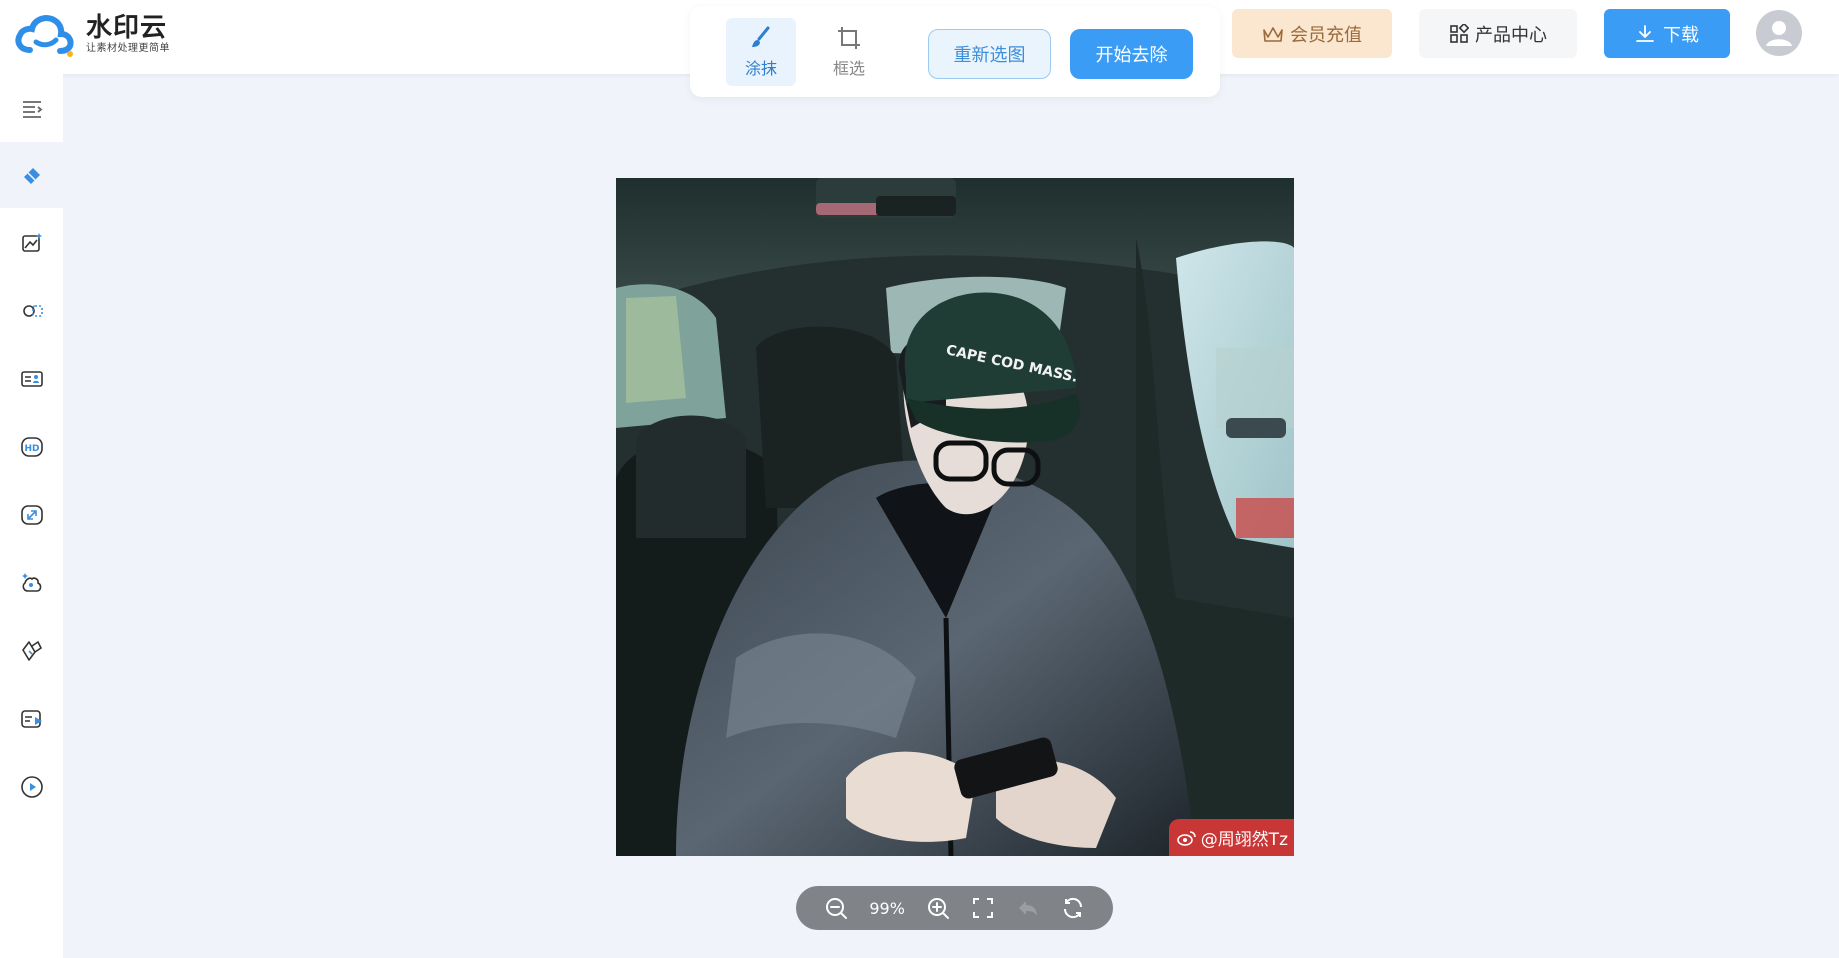 This screenshot has width=1839, height=958. What do you see at coordinates (761, 52) in the screenshot?
I see `tool-smear: 涂抹` at bounding box center [761, 52].